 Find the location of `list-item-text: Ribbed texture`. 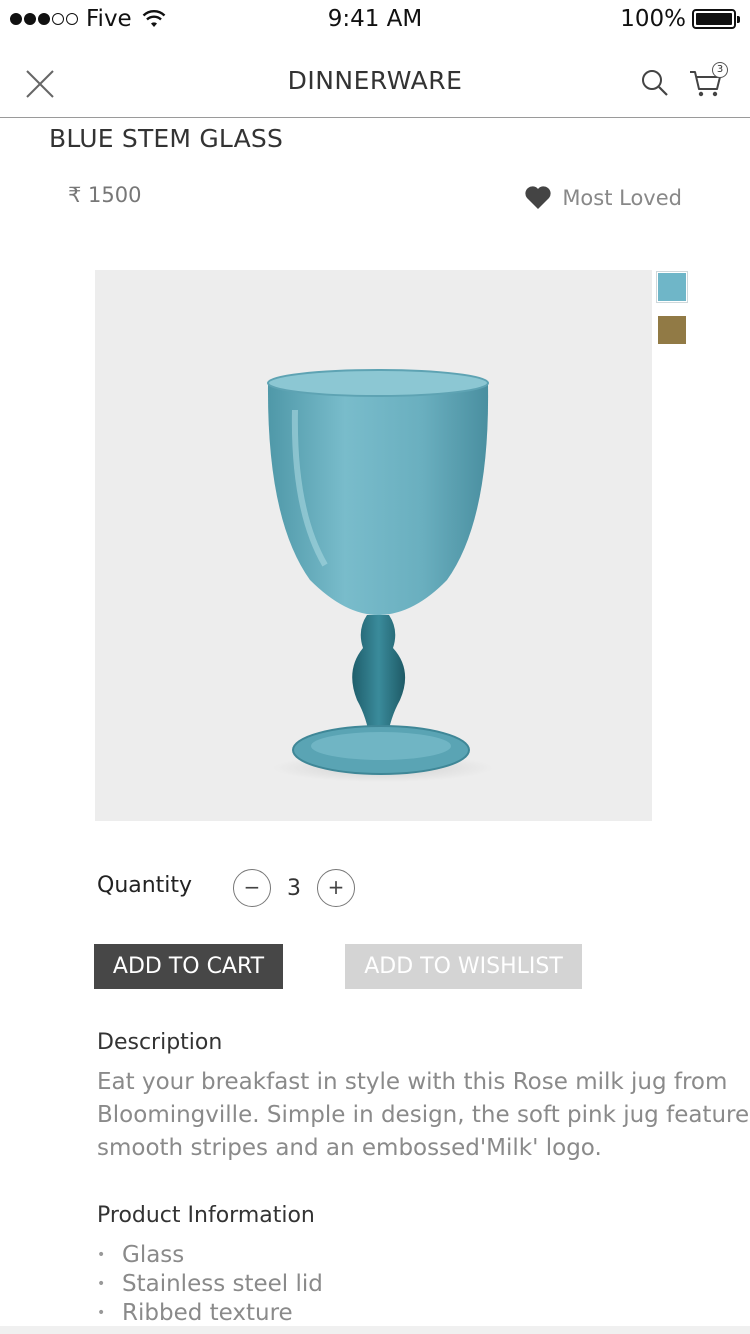

list-item-text: Ribbed texture is located at coordinates (207, 1313).